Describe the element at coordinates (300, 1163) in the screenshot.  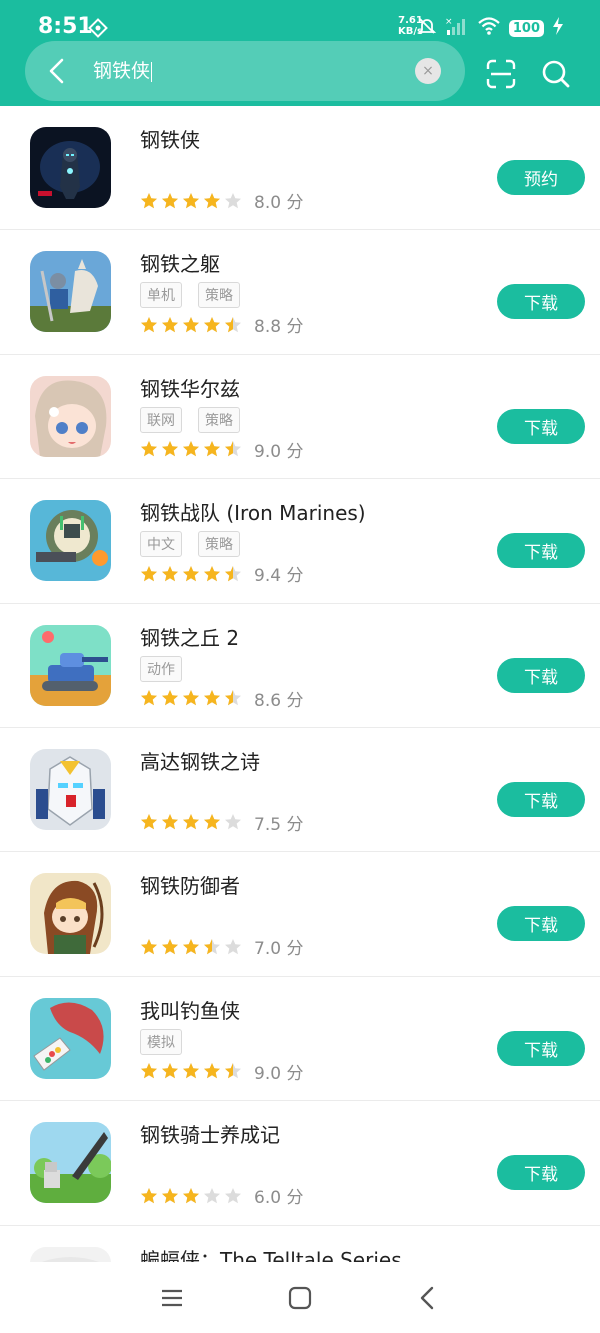
I see `app-list-item: 钢铁骑士养成记 6.0 分 下载` at that location.